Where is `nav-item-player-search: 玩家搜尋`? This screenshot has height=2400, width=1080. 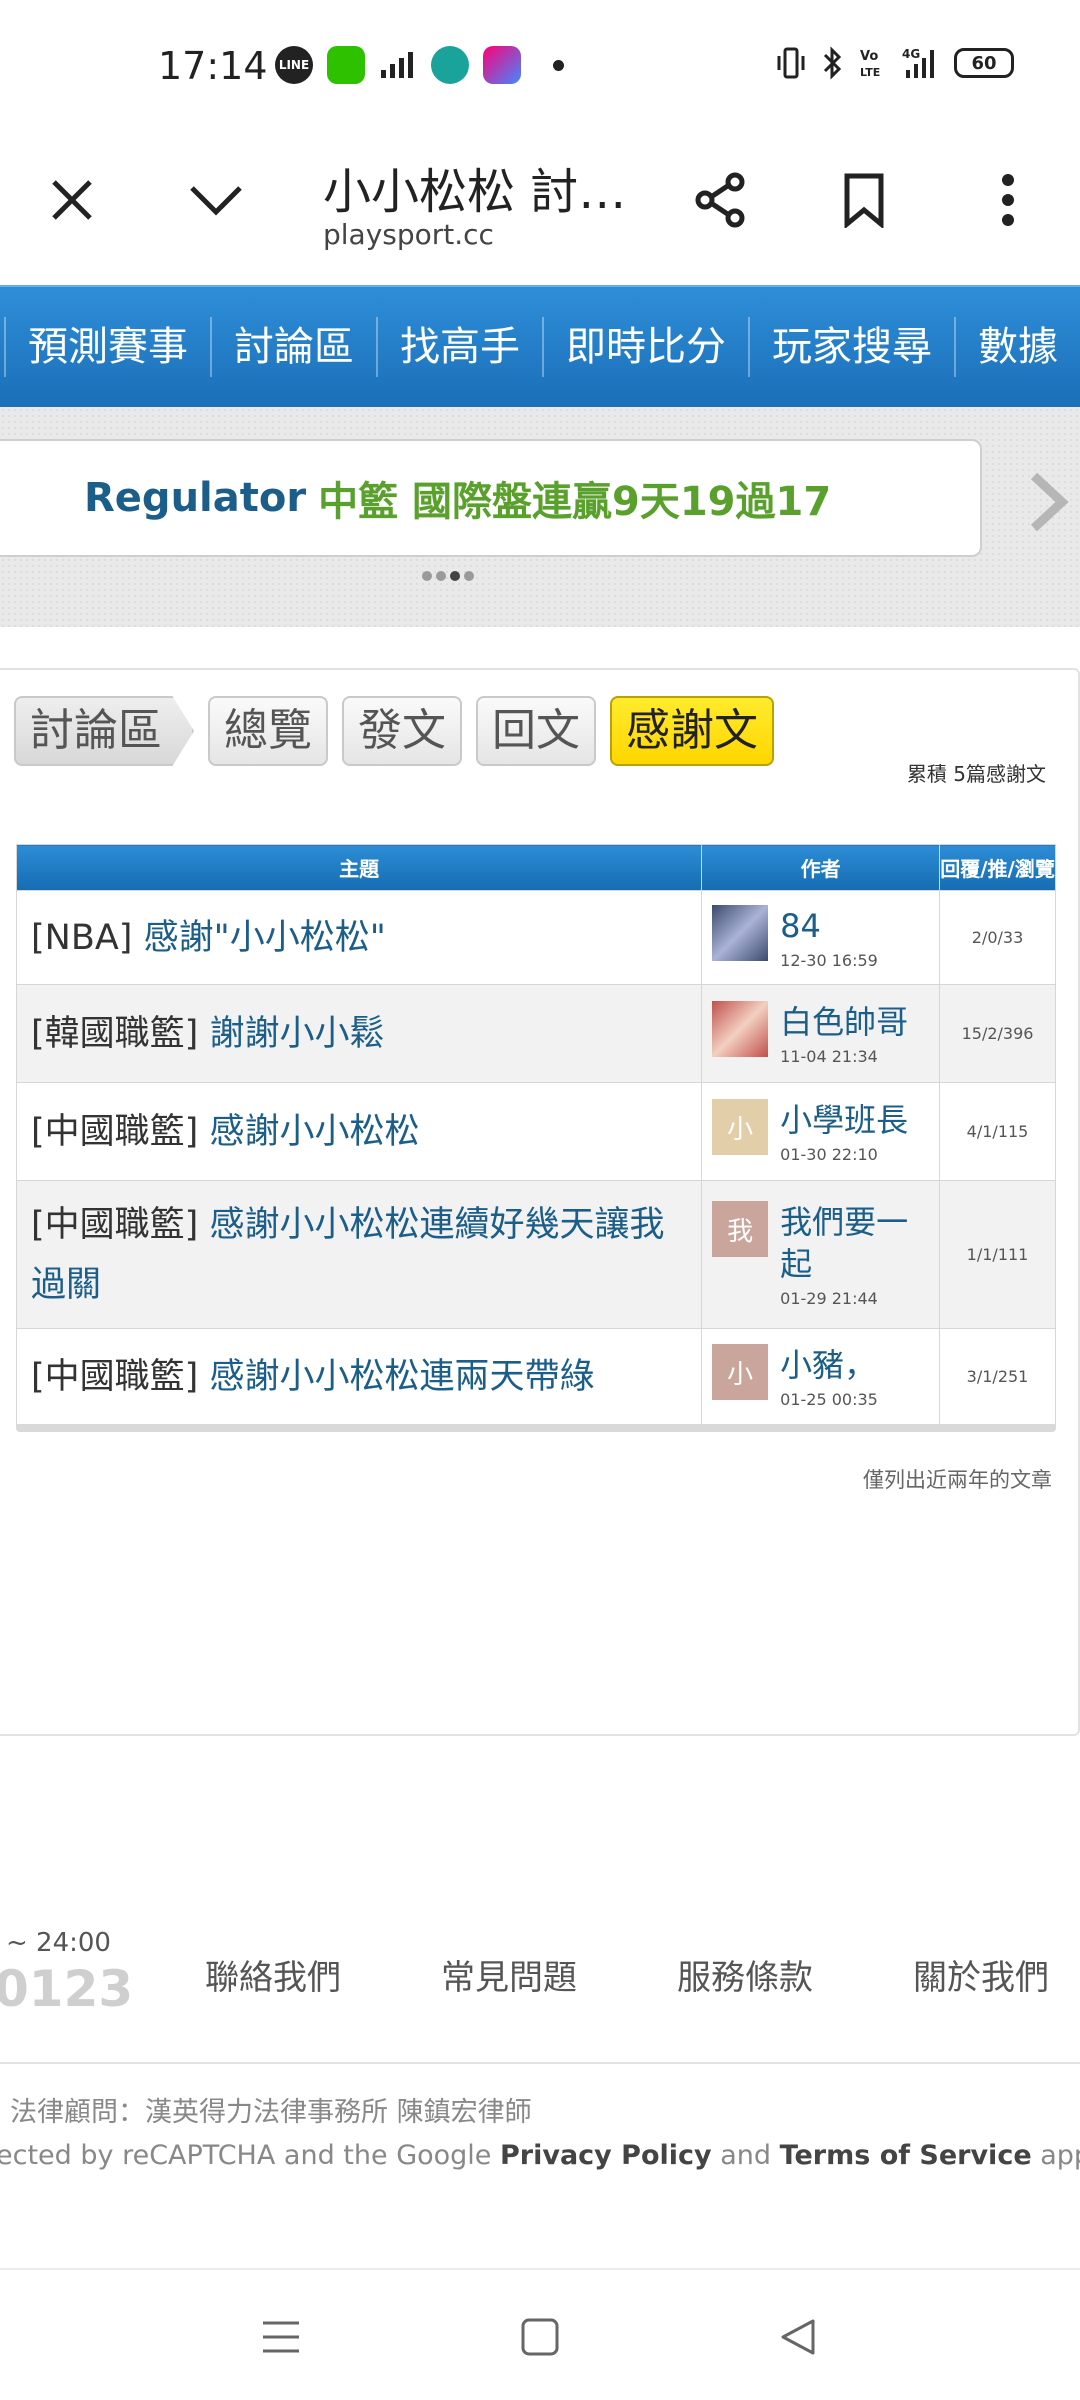
nav-item-player-search: 玩家搜尋 is located at coordinates (851, 347).